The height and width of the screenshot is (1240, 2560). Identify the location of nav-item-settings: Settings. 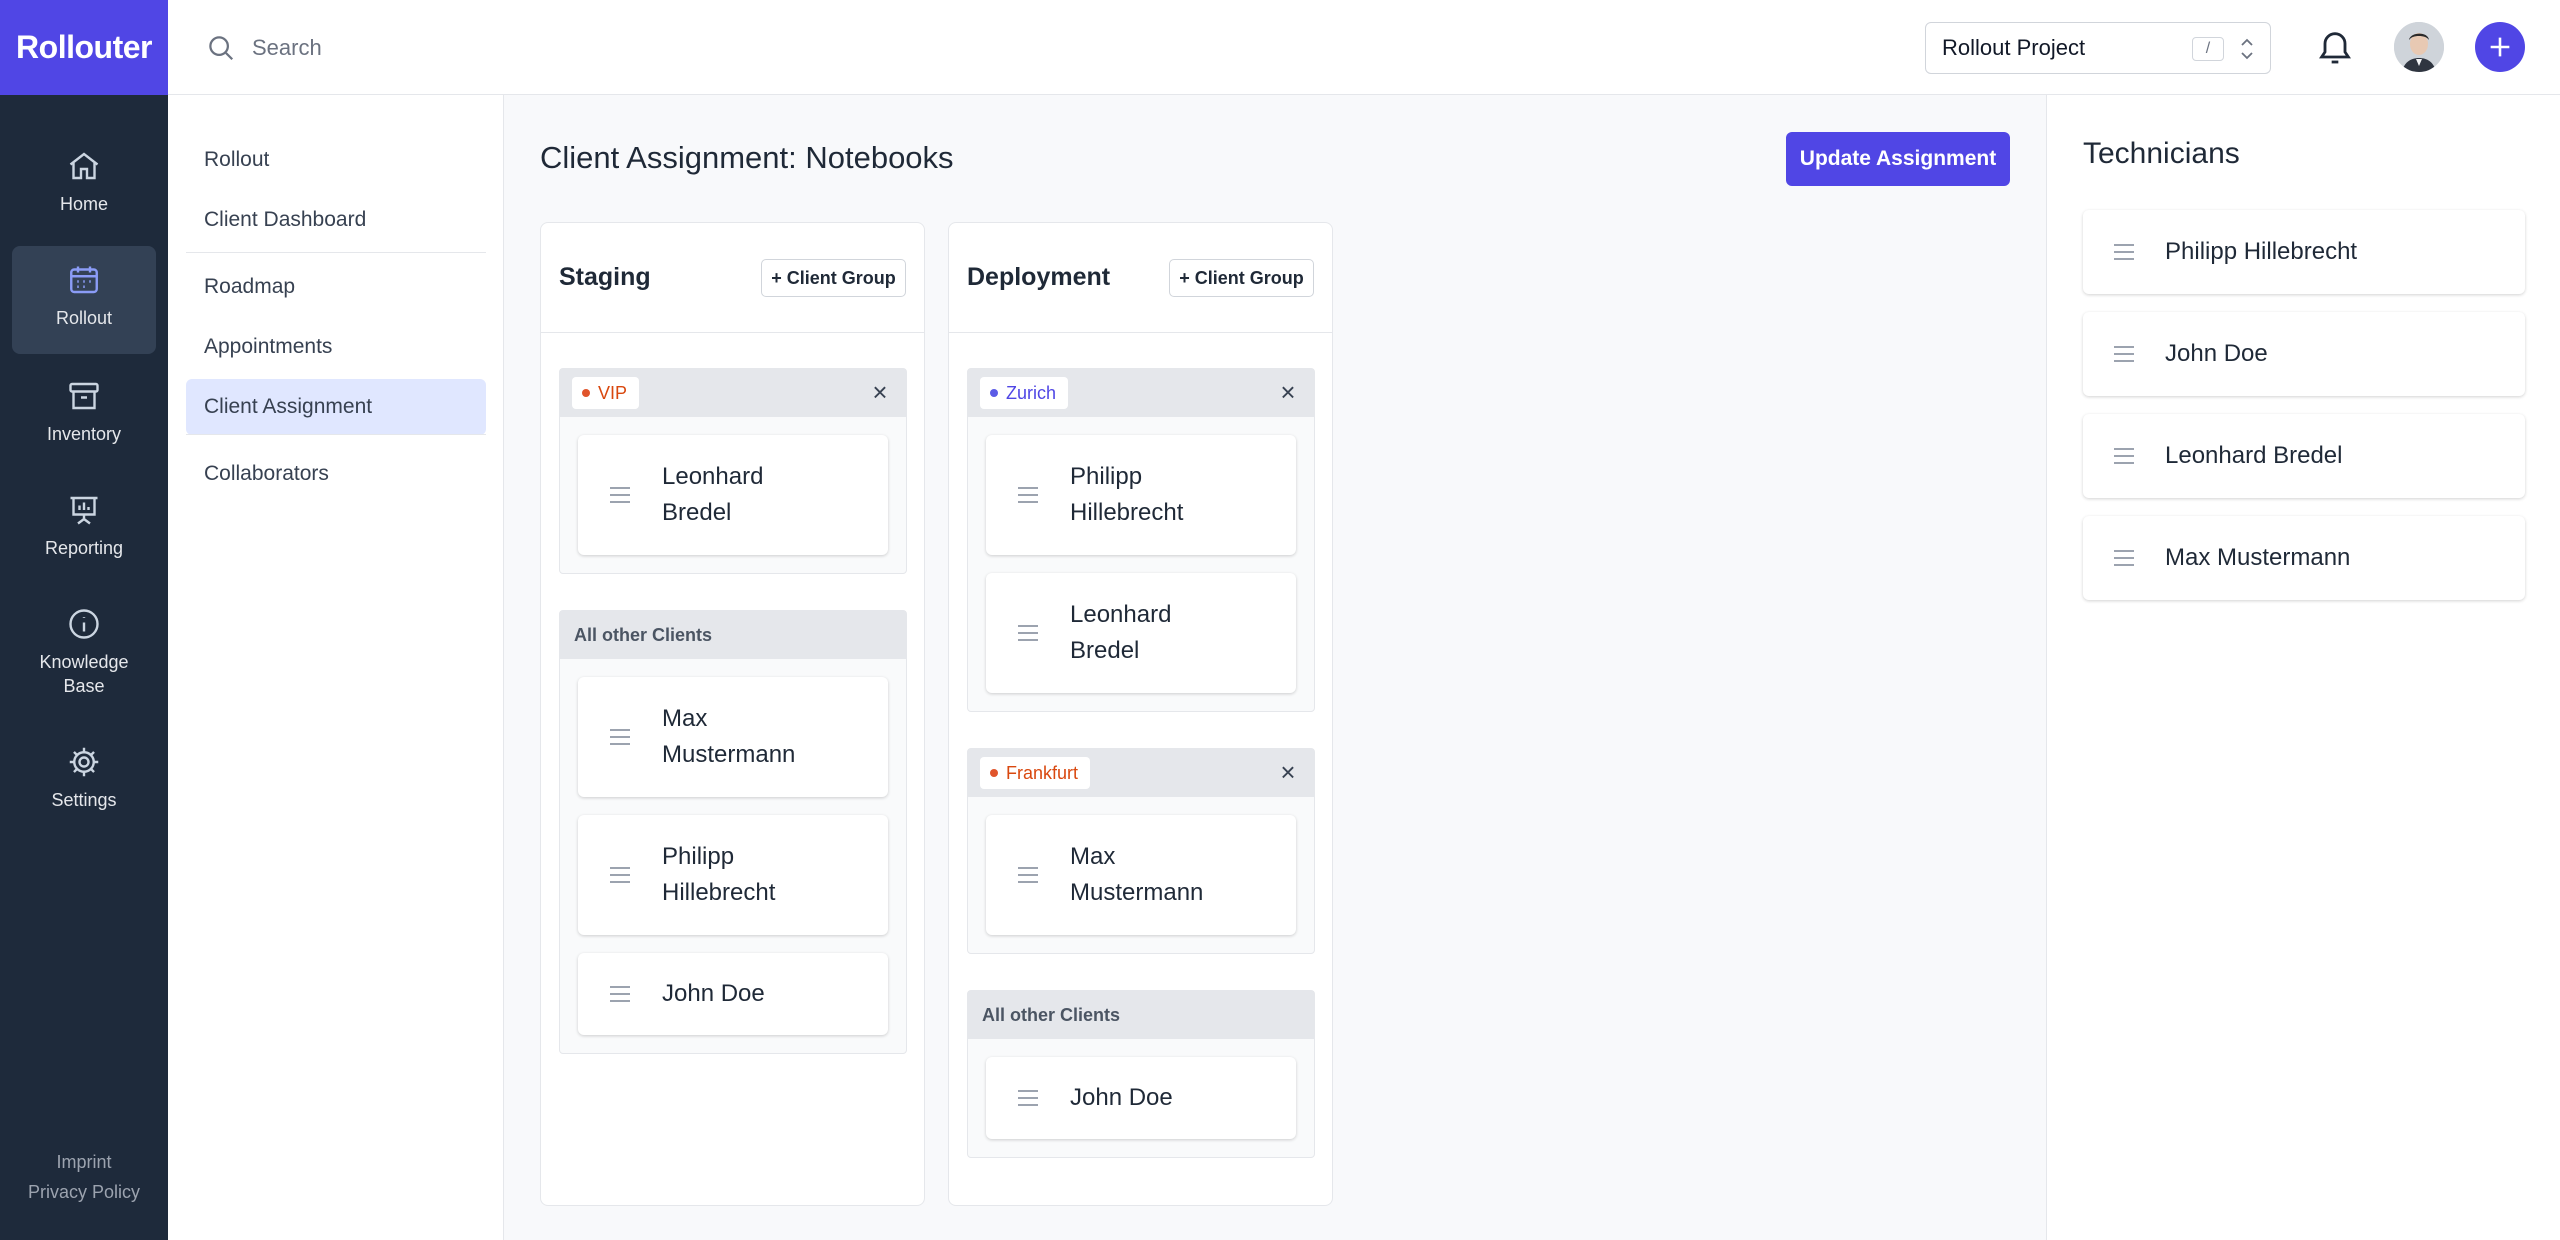
(84, 784).